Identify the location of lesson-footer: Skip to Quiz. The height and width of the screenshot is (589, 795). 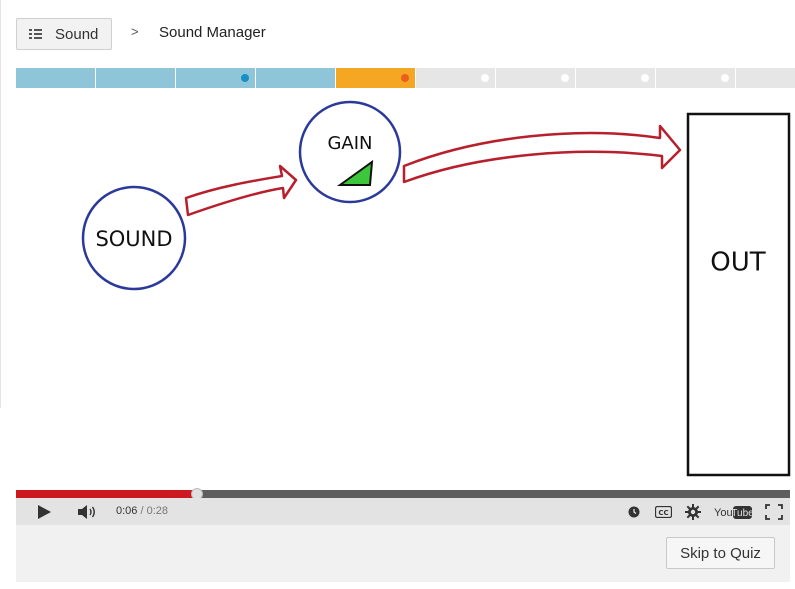
(403, 553).